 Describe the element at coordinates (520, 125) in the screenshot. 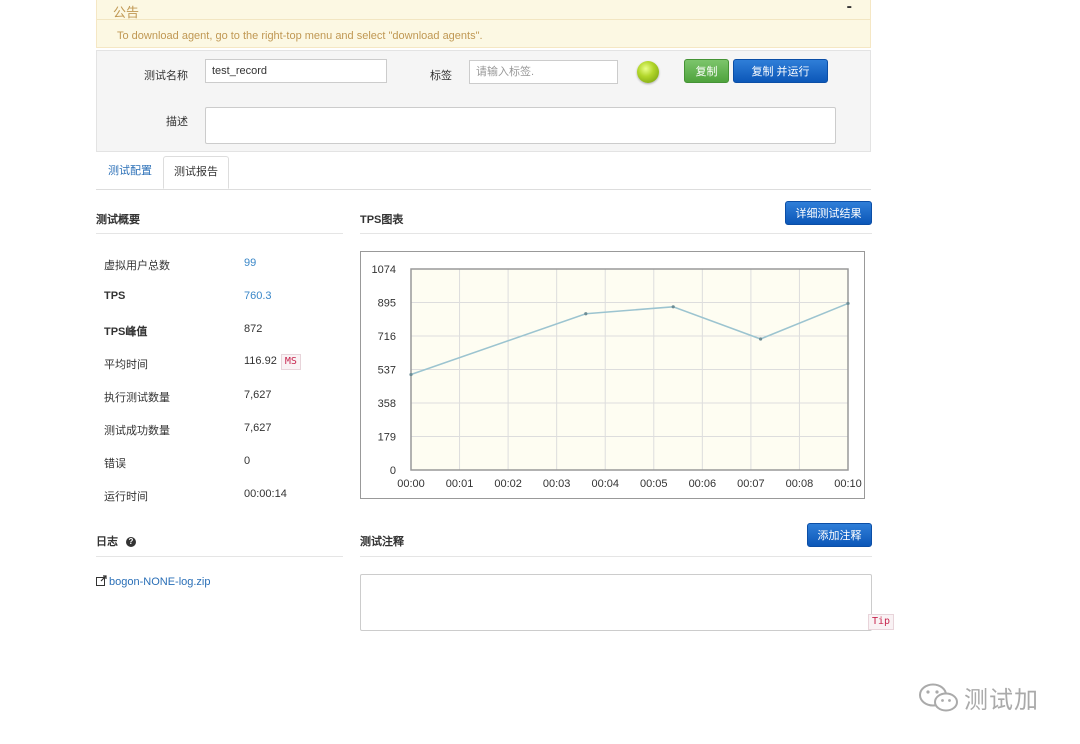

I see `description-input` at that location.